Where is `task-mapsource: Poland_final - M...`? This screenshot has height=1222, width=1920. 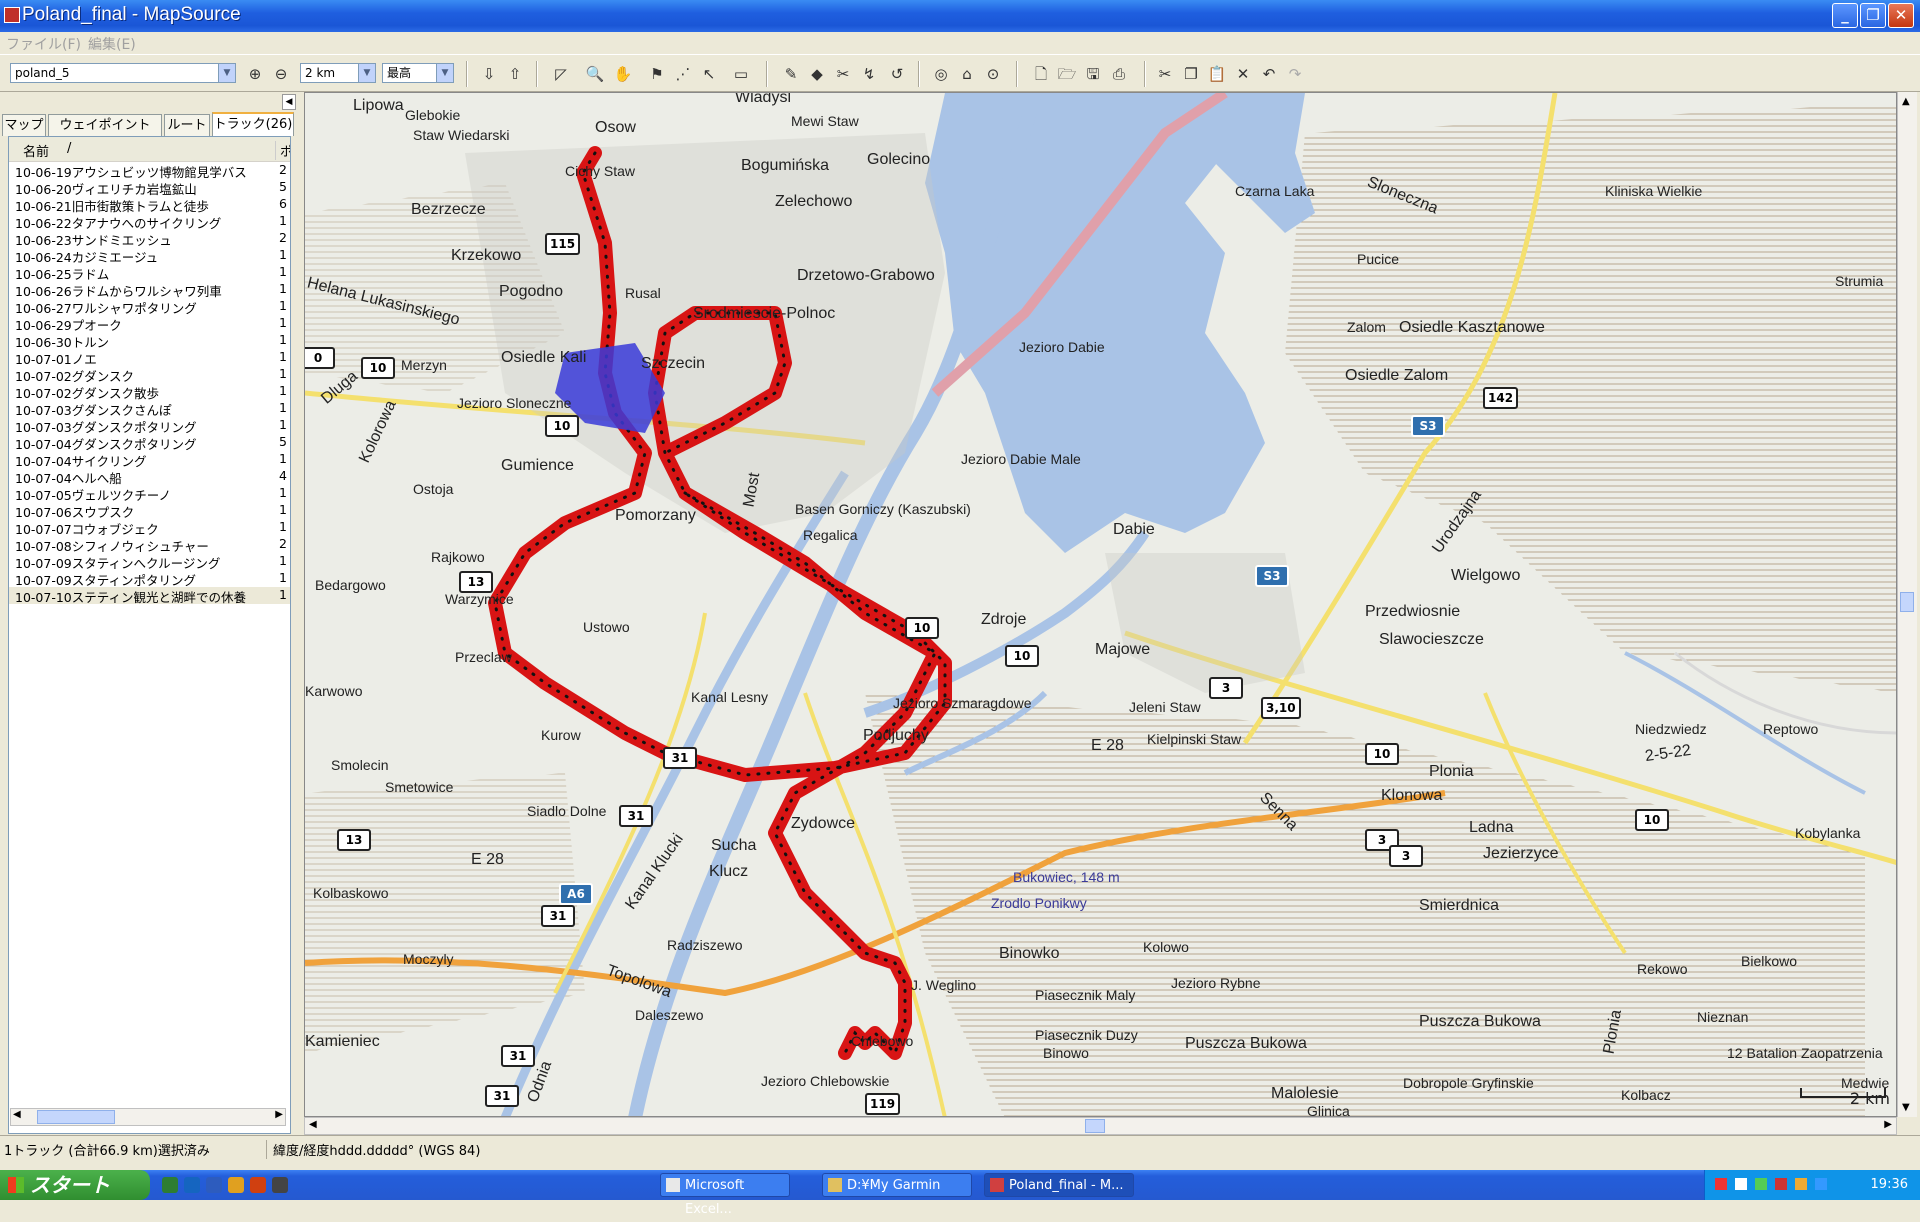
task-mapsource: Poland_final - M... is located at coordinates (1059, 1185).